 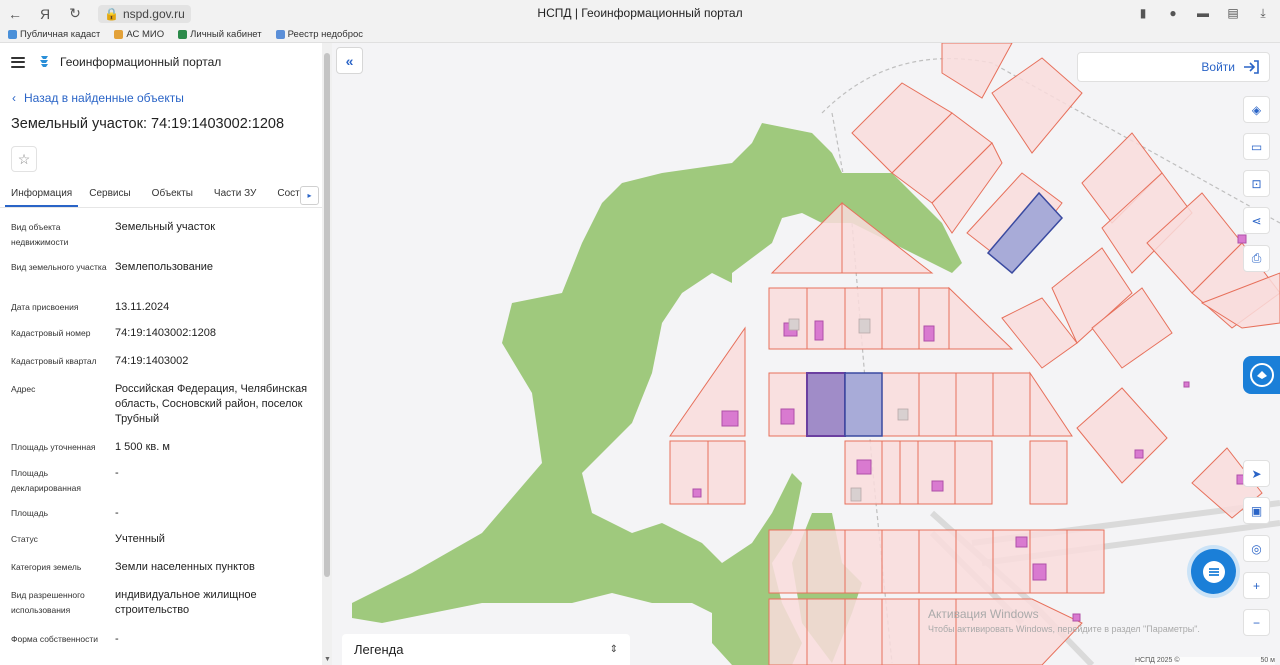 I want to click on selected-parcel, so click(x=826, y=404).